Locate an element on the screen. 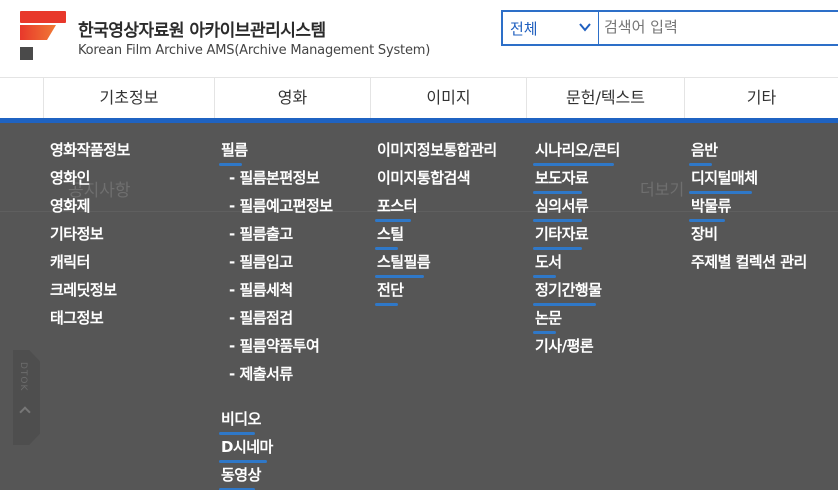 Image resolution: width=838 pixels, height=490 pixels. menu-leaflet: 전단 is located at coordinates (389, 292).